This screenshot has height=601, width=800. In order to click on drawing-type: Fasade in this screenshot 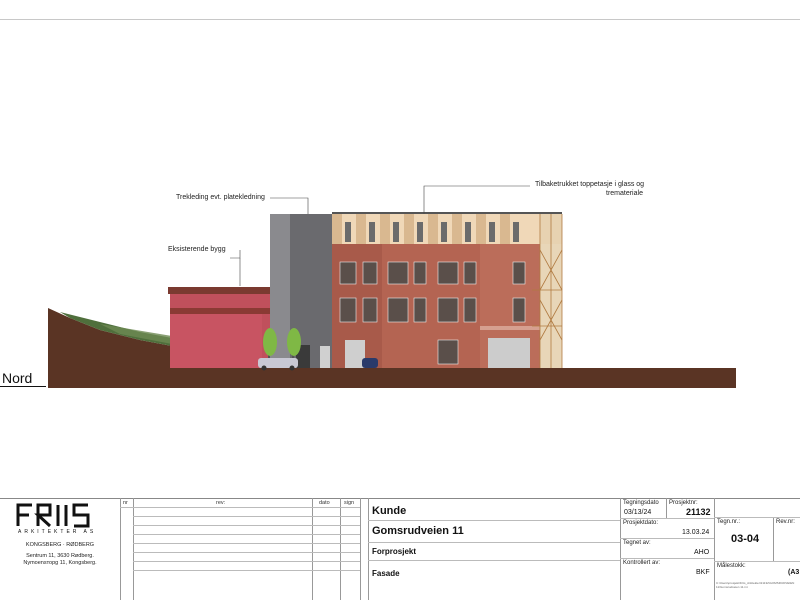, I will do `click(386, 573)`.